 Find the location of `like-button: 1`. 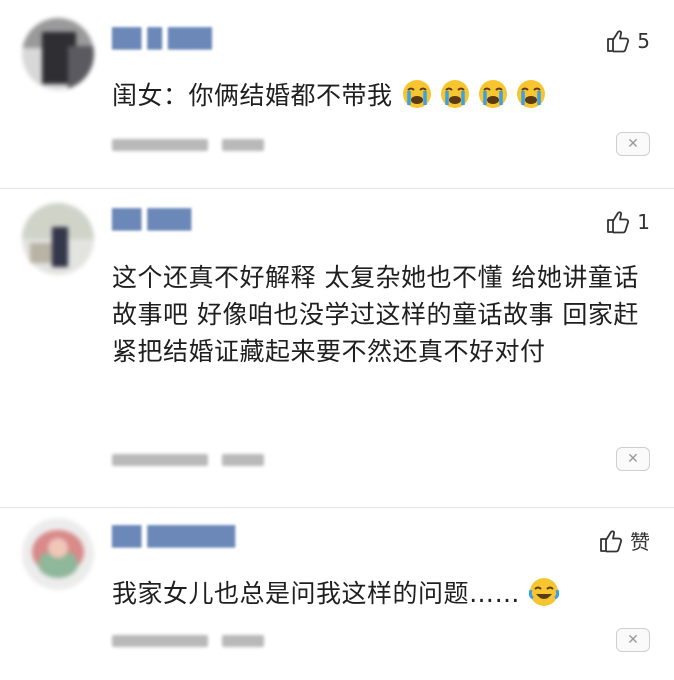

like-button: 1 is located at coordinates (627, 222).